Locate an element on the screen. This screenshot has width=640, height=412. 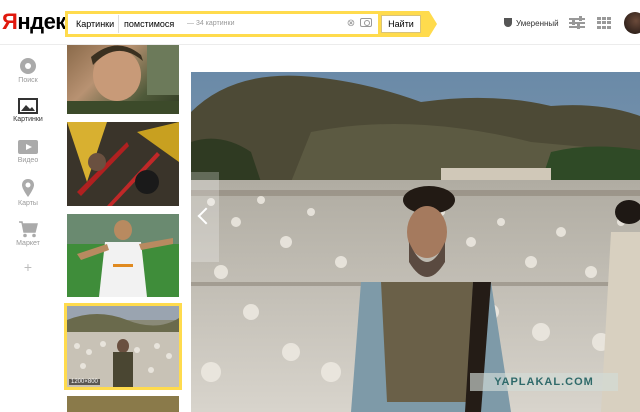
camera-icon is located at coordinates (366, 22).